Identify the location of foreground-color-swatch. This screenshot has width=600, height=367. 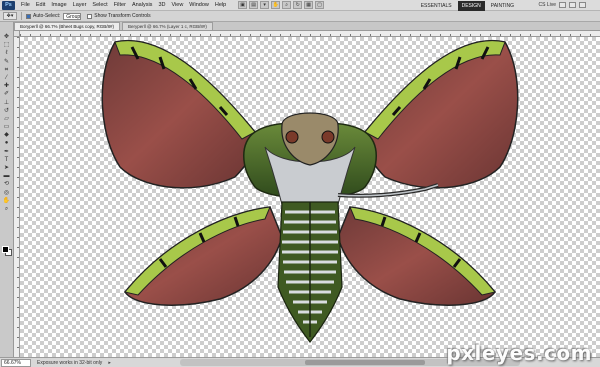
(5, 249).